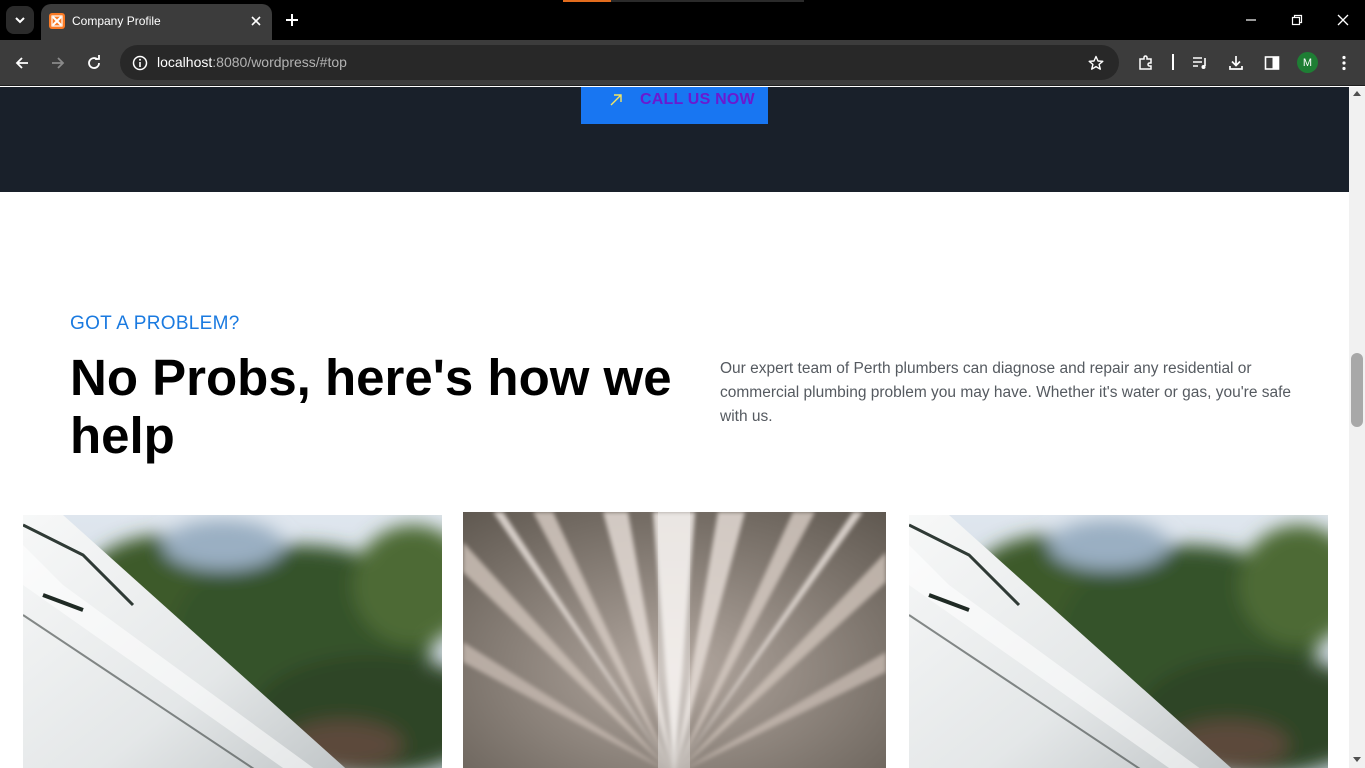  I want to click on extensions-button, so click(1146, 63).